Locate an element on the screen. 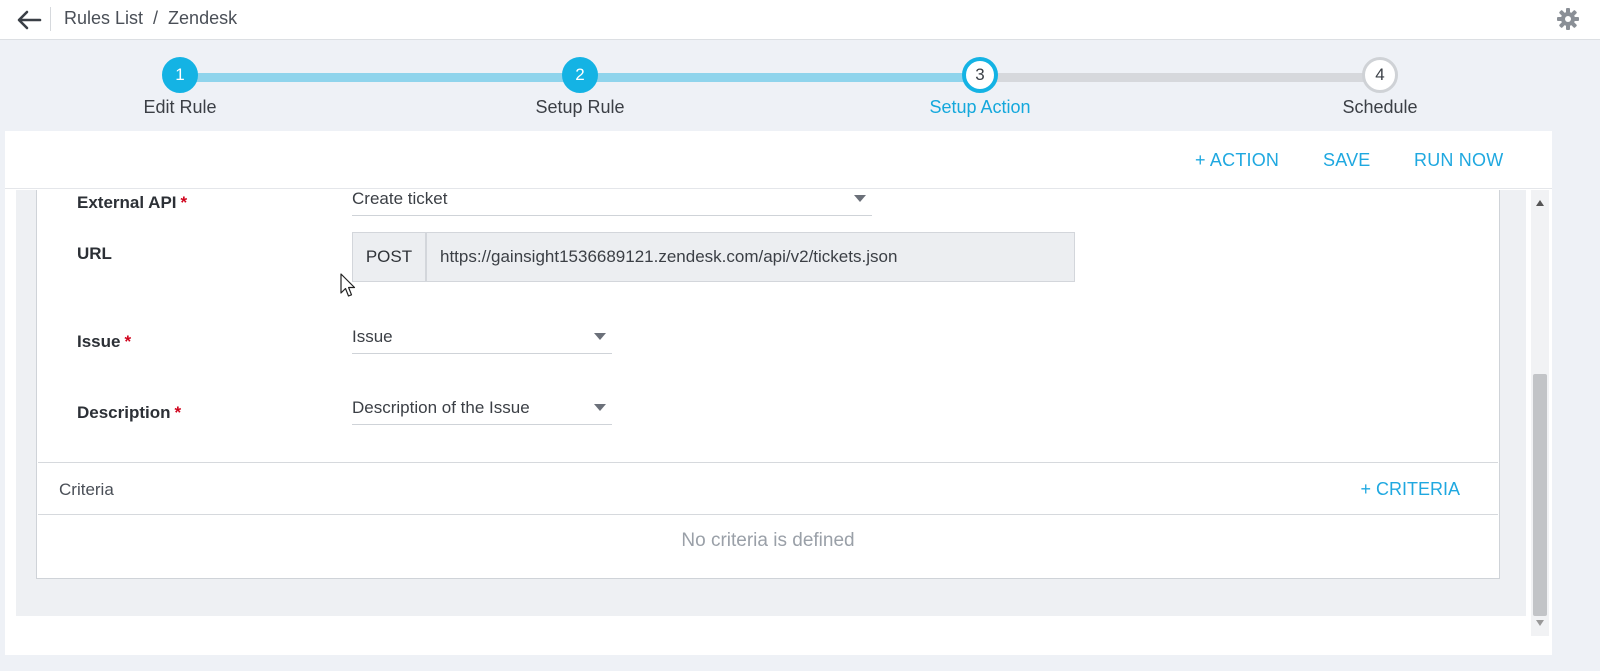  step-number: 3 is located at coordinates (980, 75).